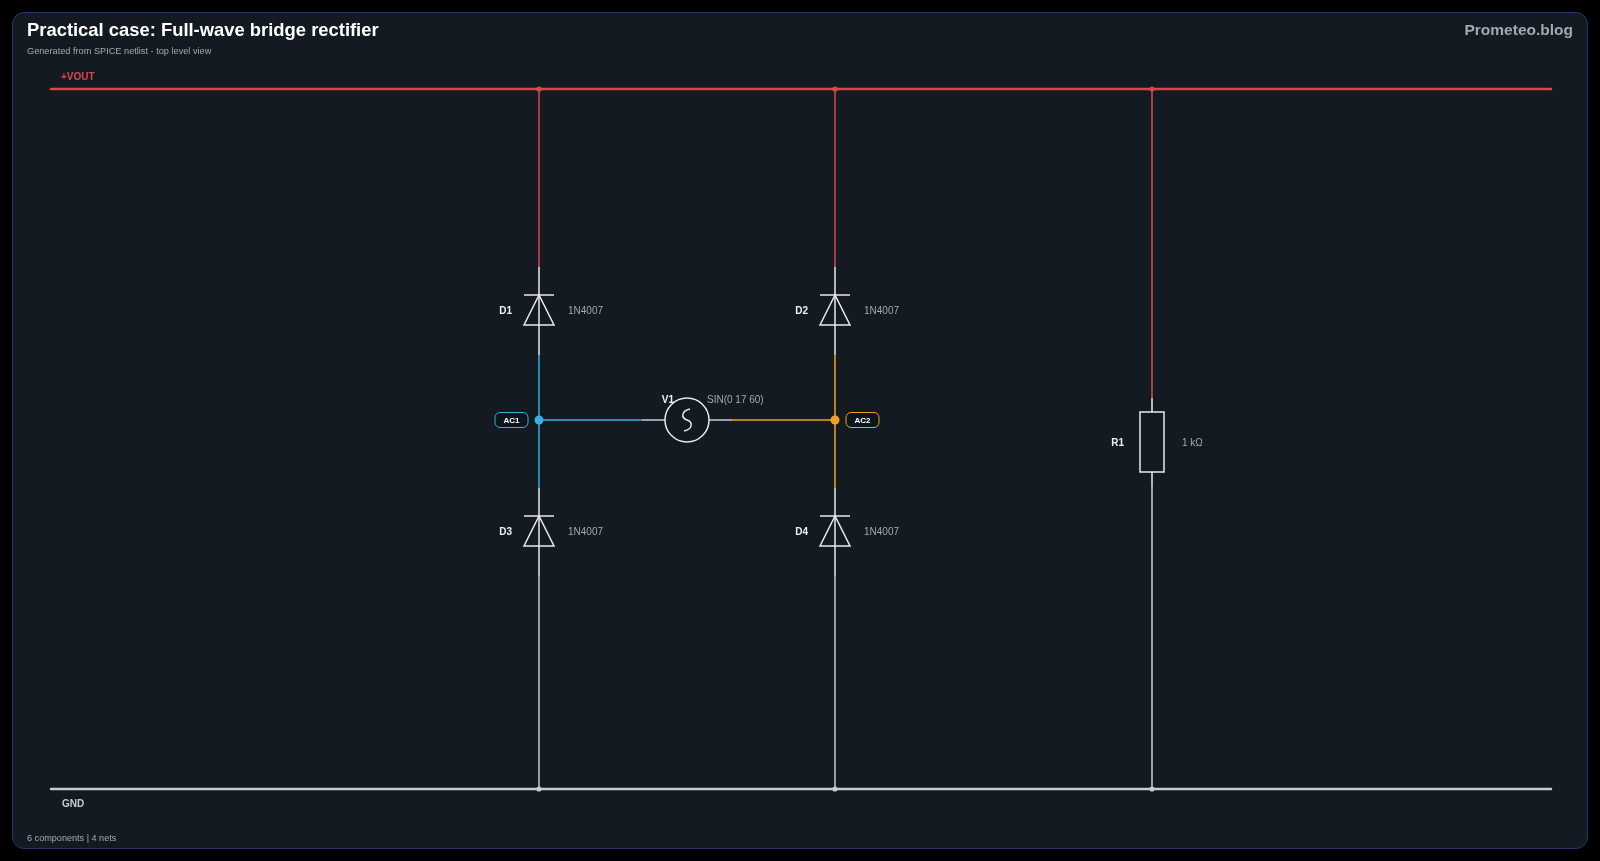 This screenshot has width=1600, height=861. I want to click on component-ref: D4, so click(801, 531).